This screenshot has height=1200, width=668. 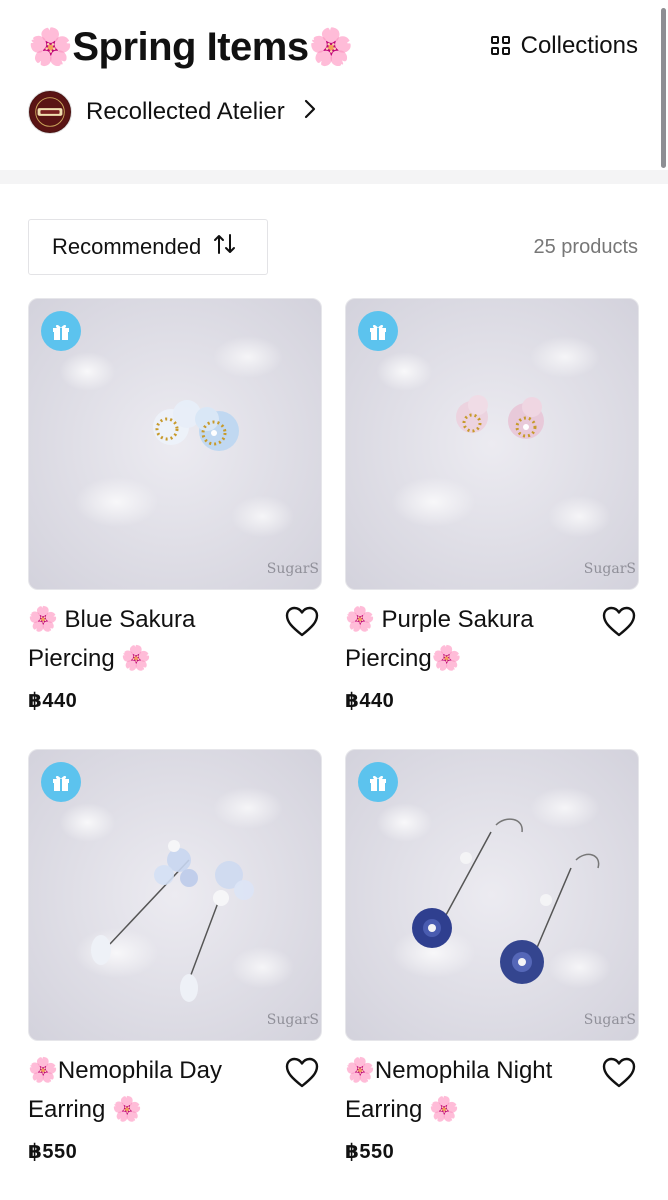 I want to click on collections-label: Collections, so click(x=579, y=45).